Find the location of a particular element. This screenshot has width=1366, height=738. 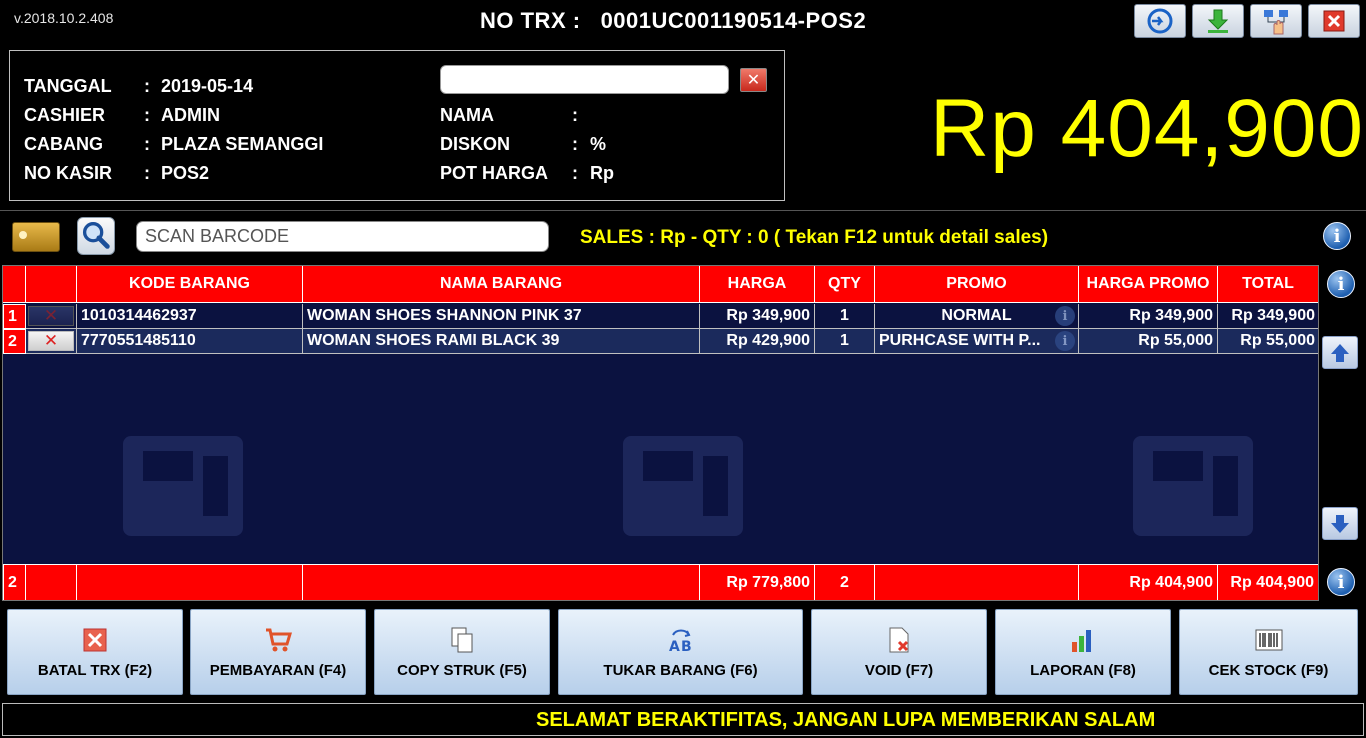

refresh-icon is located at coordinates (1160, 21).